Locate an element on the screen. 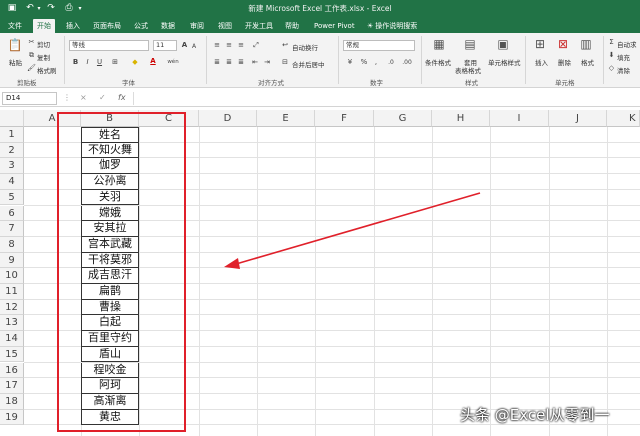 This screenshot has width=640, height=436. row-header: 2 is located at coordinates (12, 150).